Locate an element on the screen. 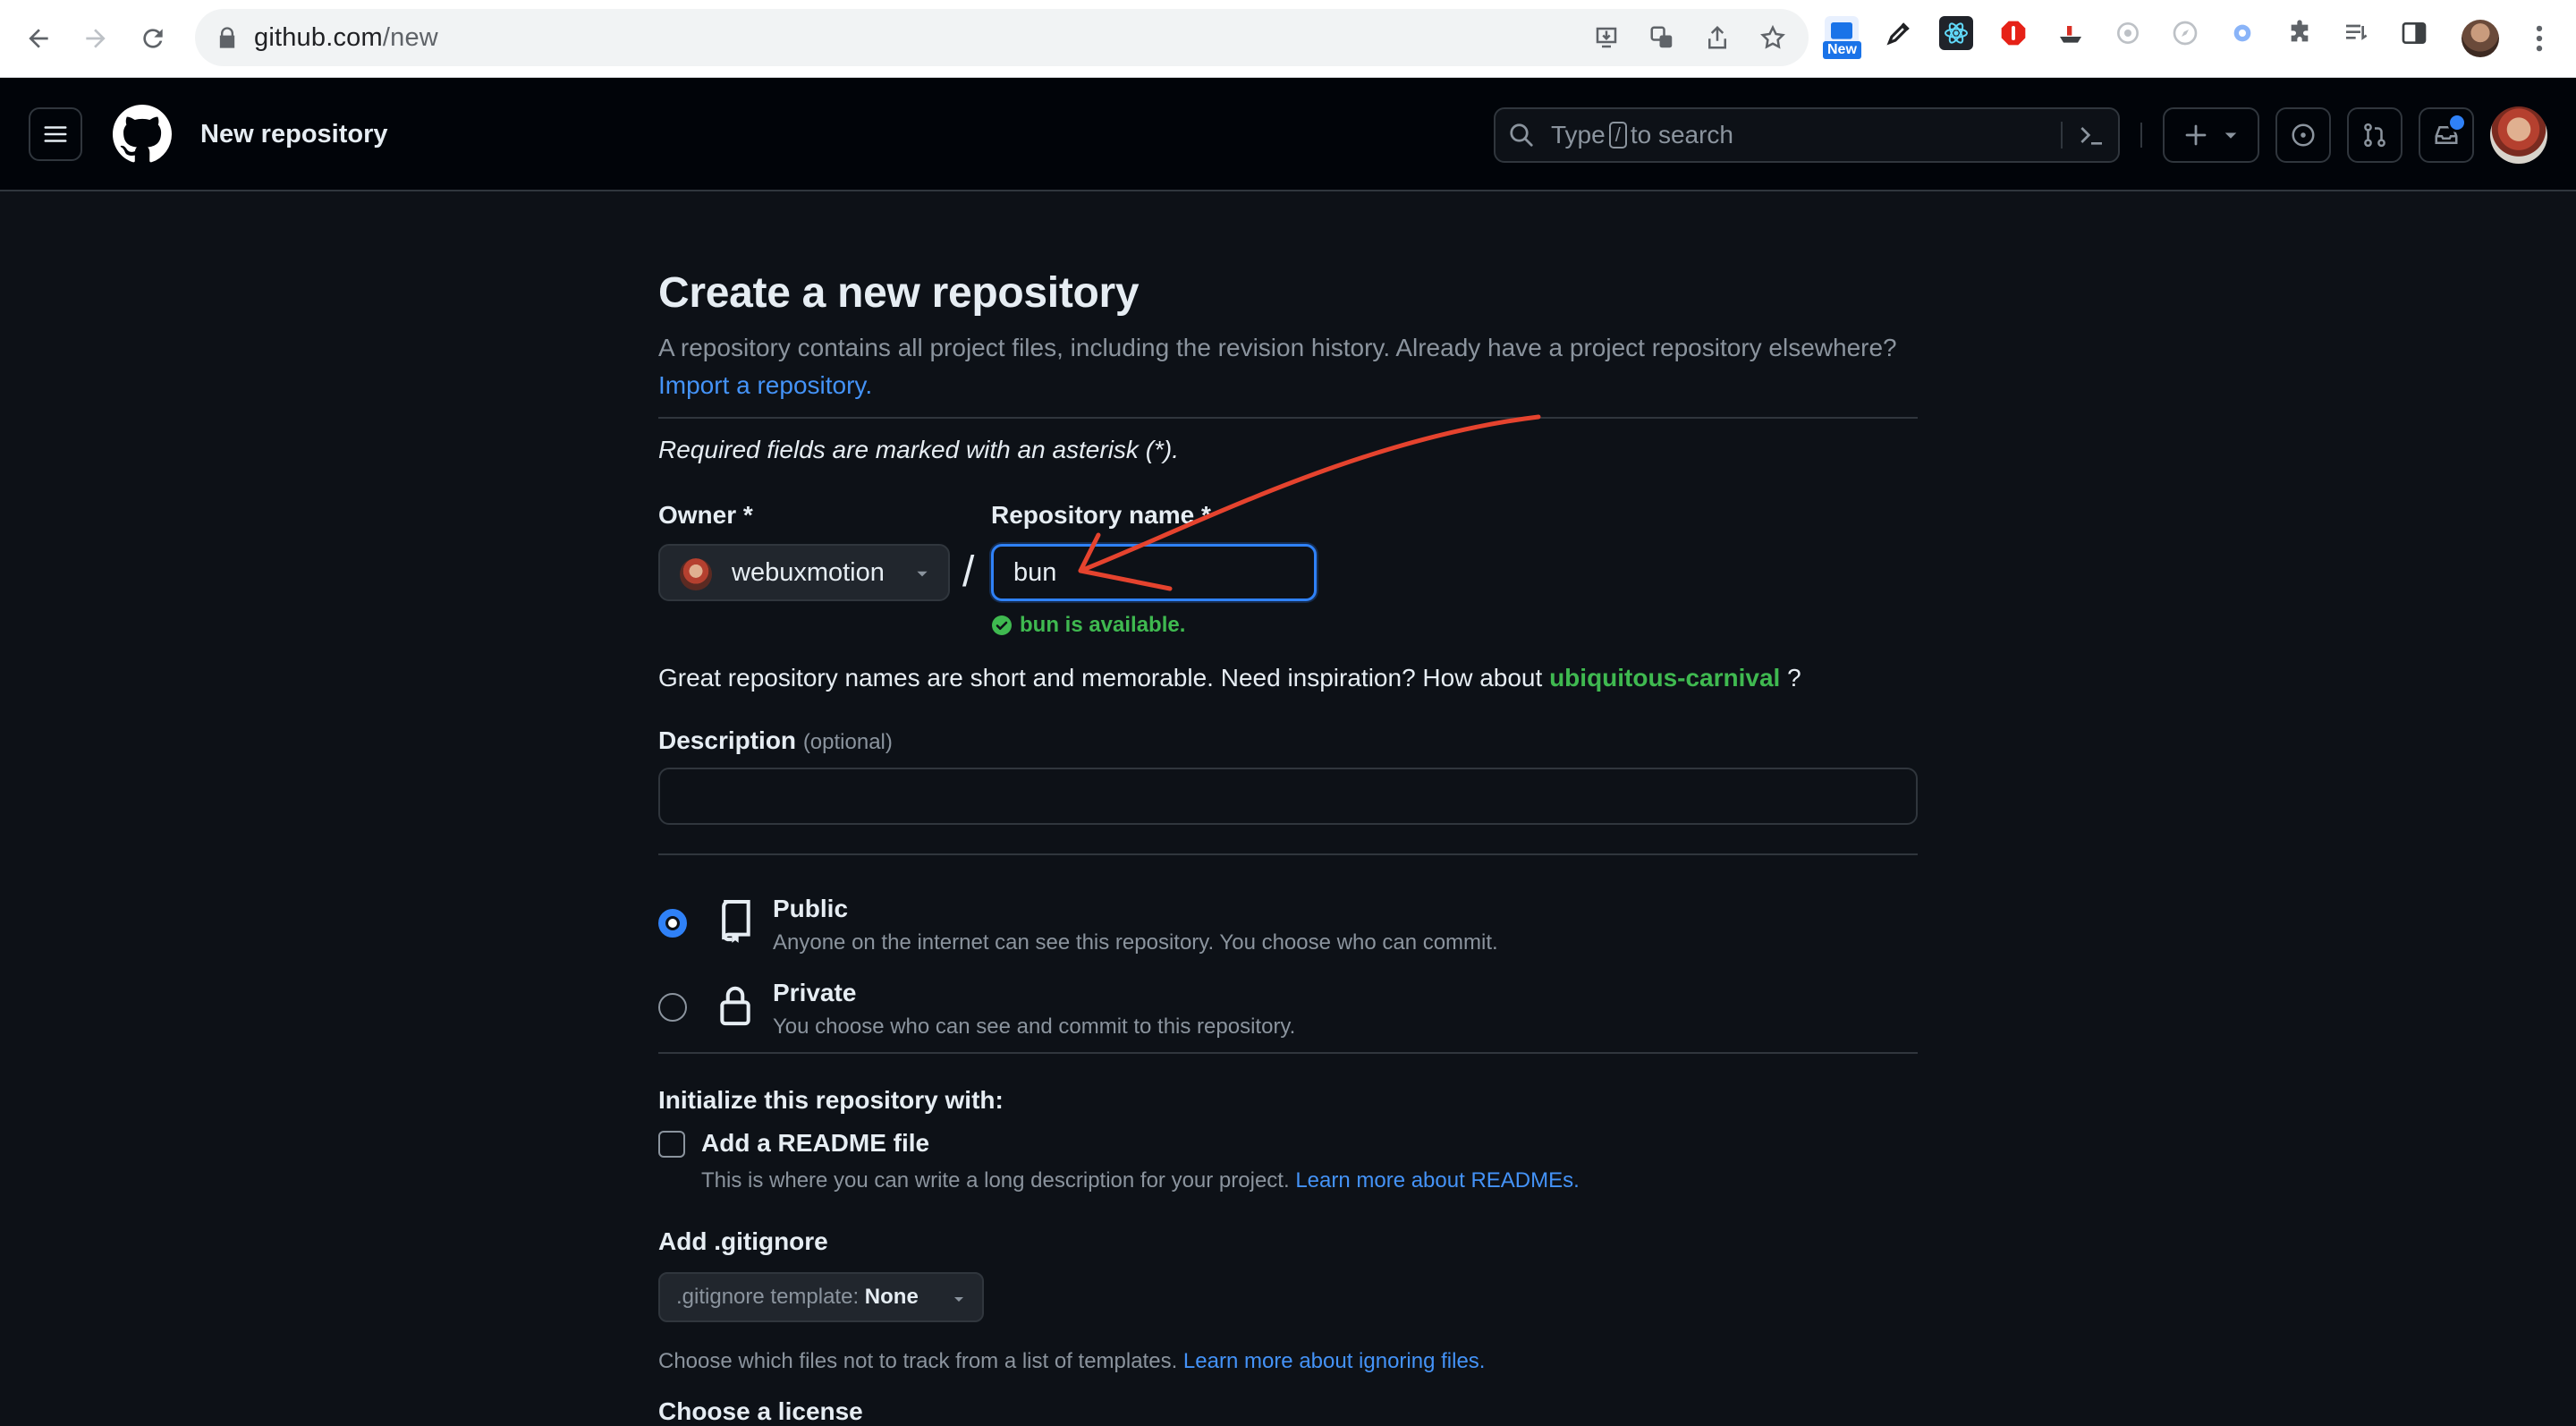  compass-icon is located at coordinates (2185, 33).